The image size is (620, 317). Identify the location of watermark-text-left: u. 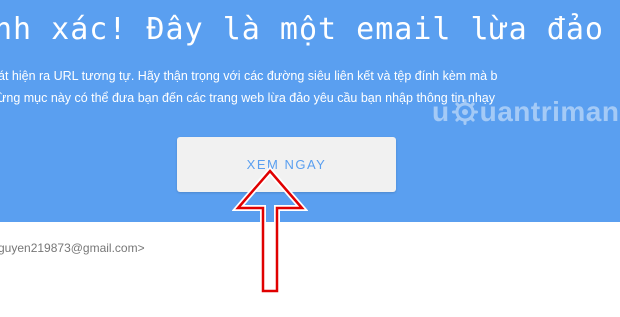
(441, 111).